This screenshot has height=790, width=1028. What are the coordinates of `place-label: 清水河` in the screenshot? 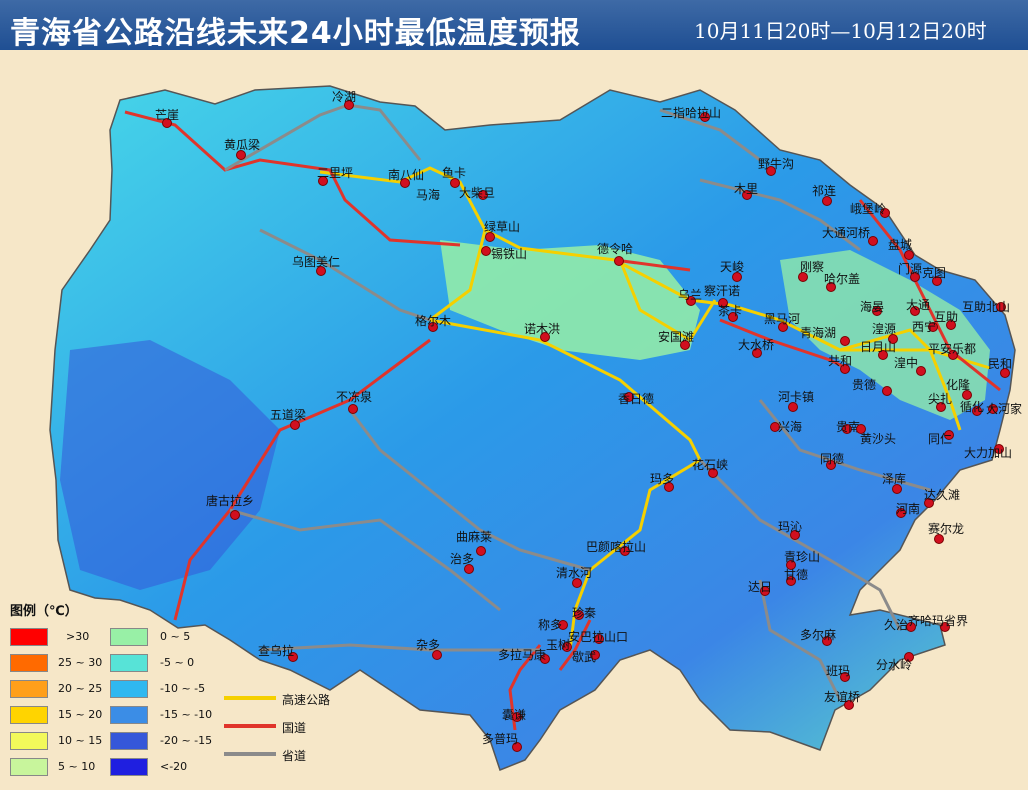 It's located at (574, 573).